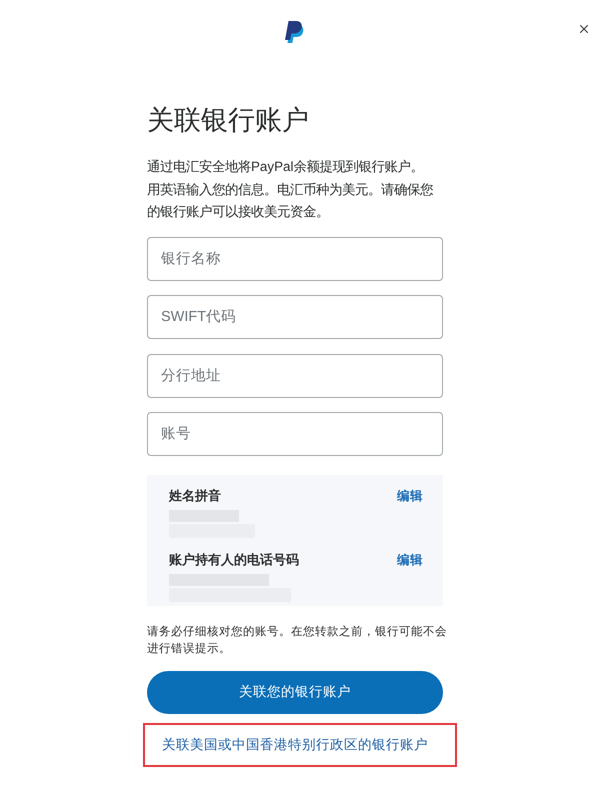  I want to click on input-field: SWIFT代码, so click(295, 317).